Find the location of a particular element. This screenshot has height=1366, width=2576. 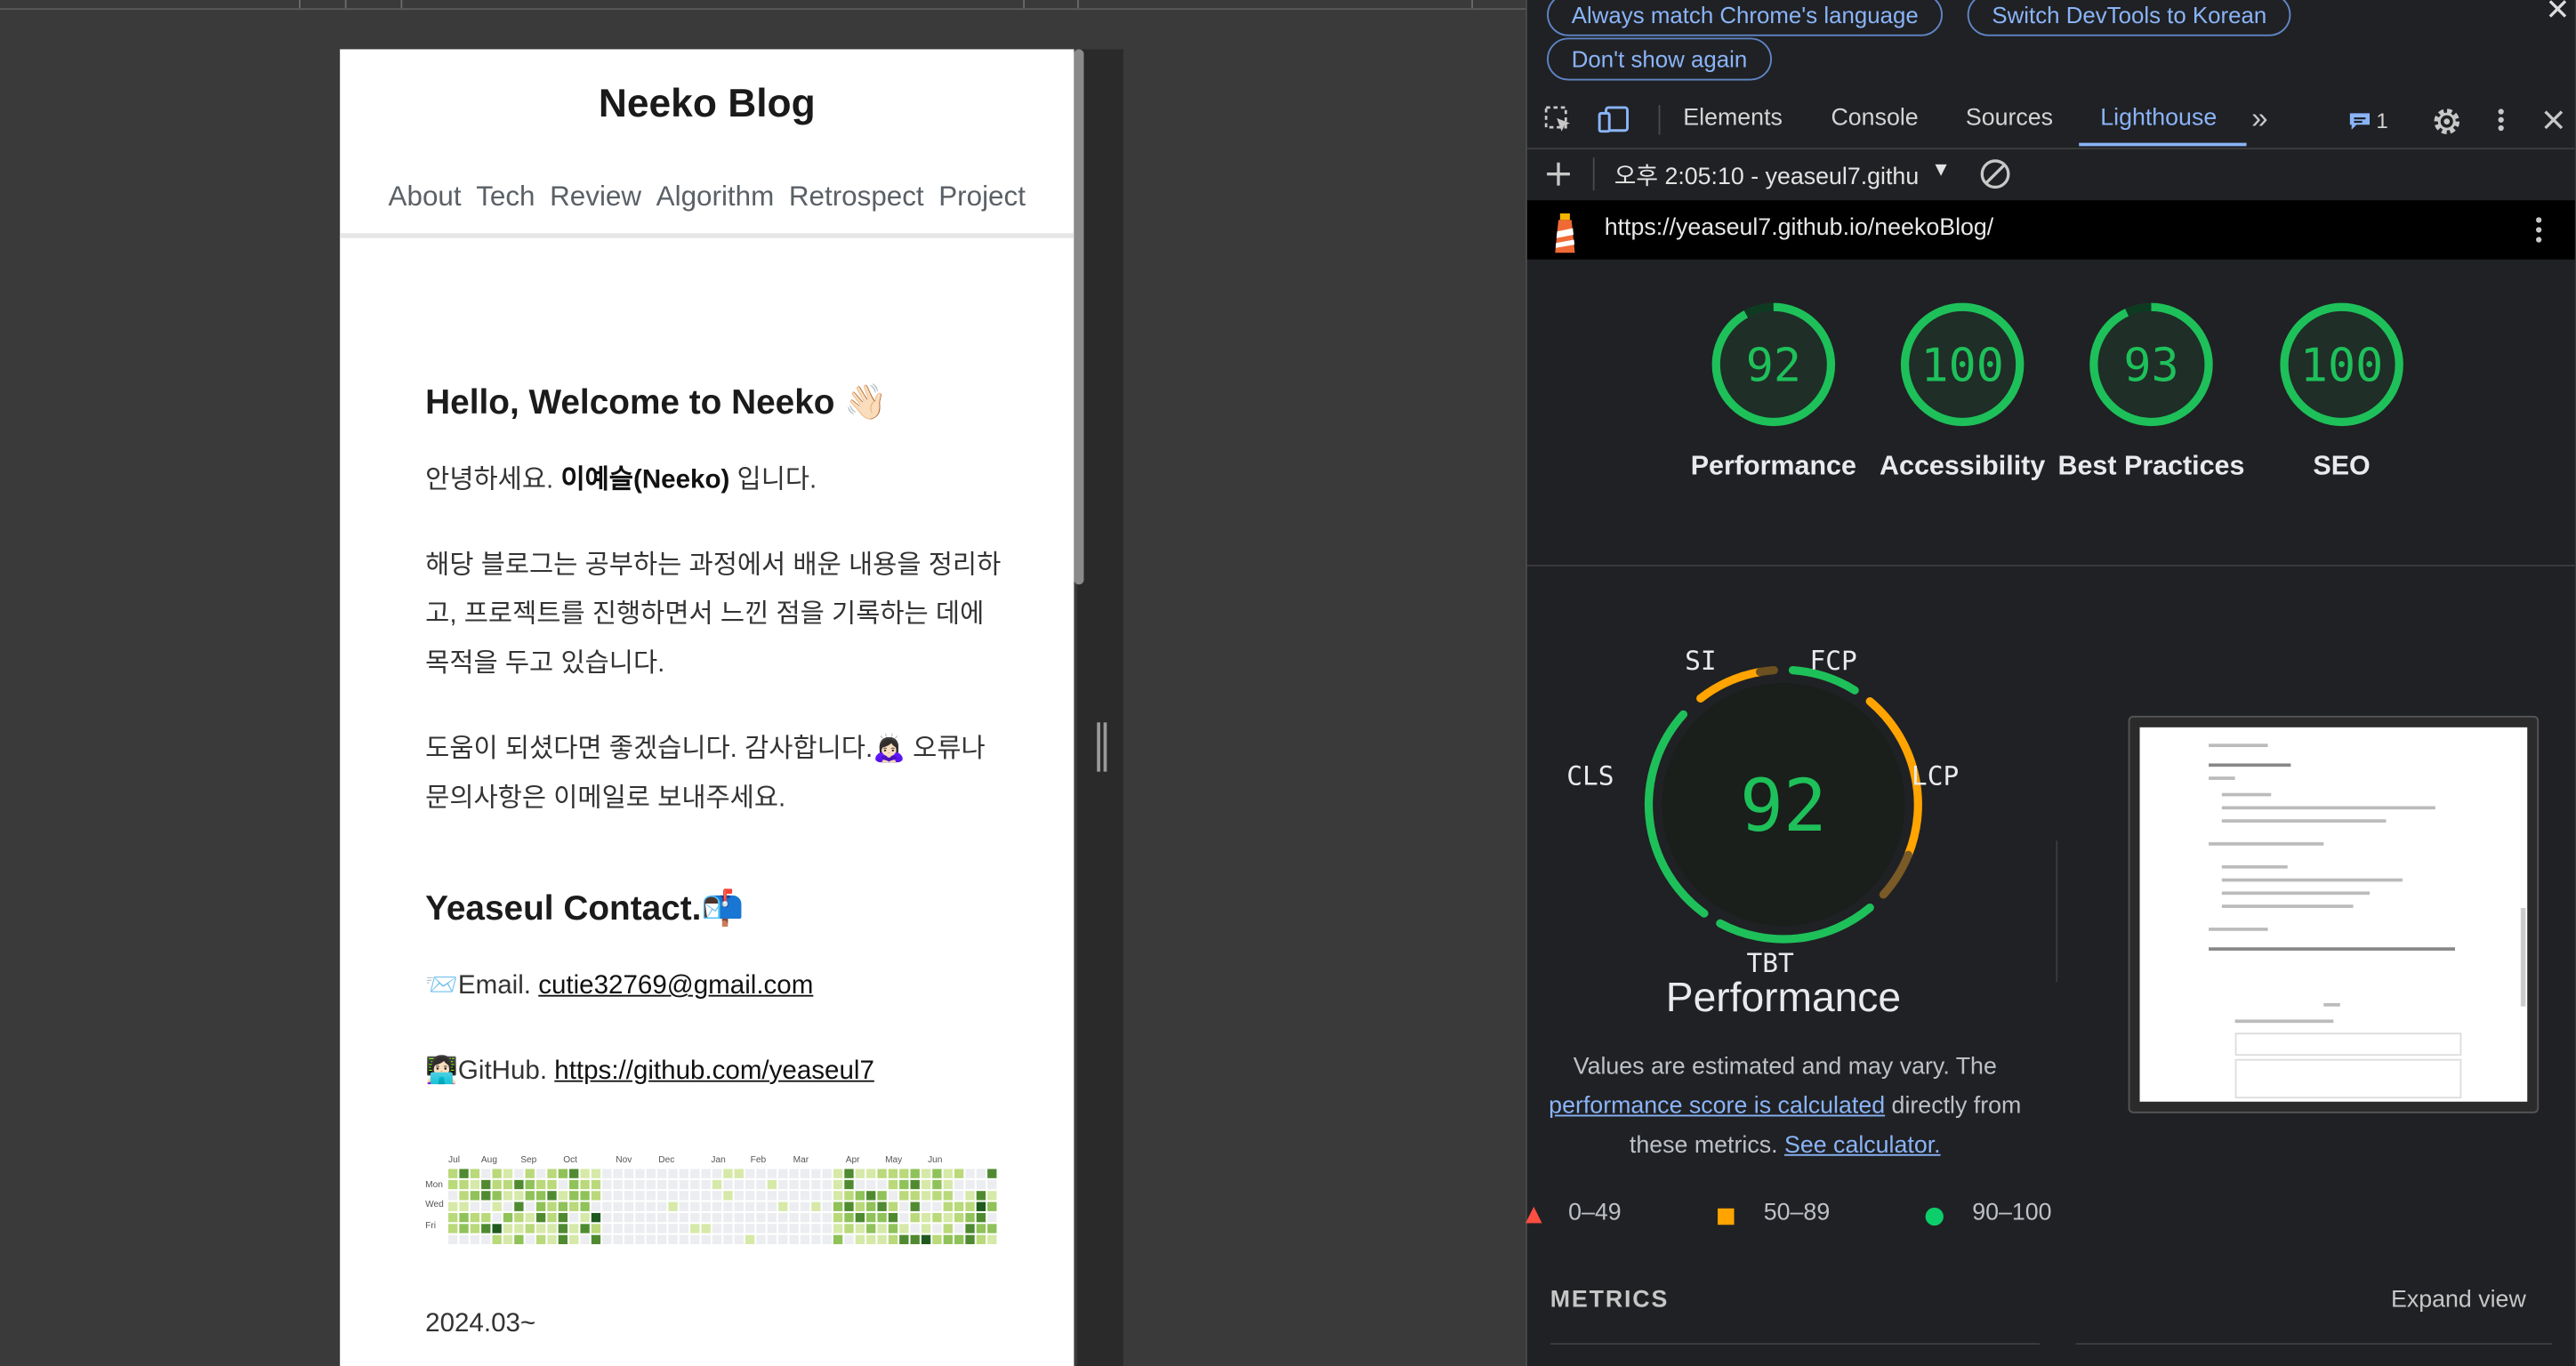

lighthouse-toolbar: 오후 2:05:10 - yeaseul7.githu ▼ is located at coordinates (2051, 174).